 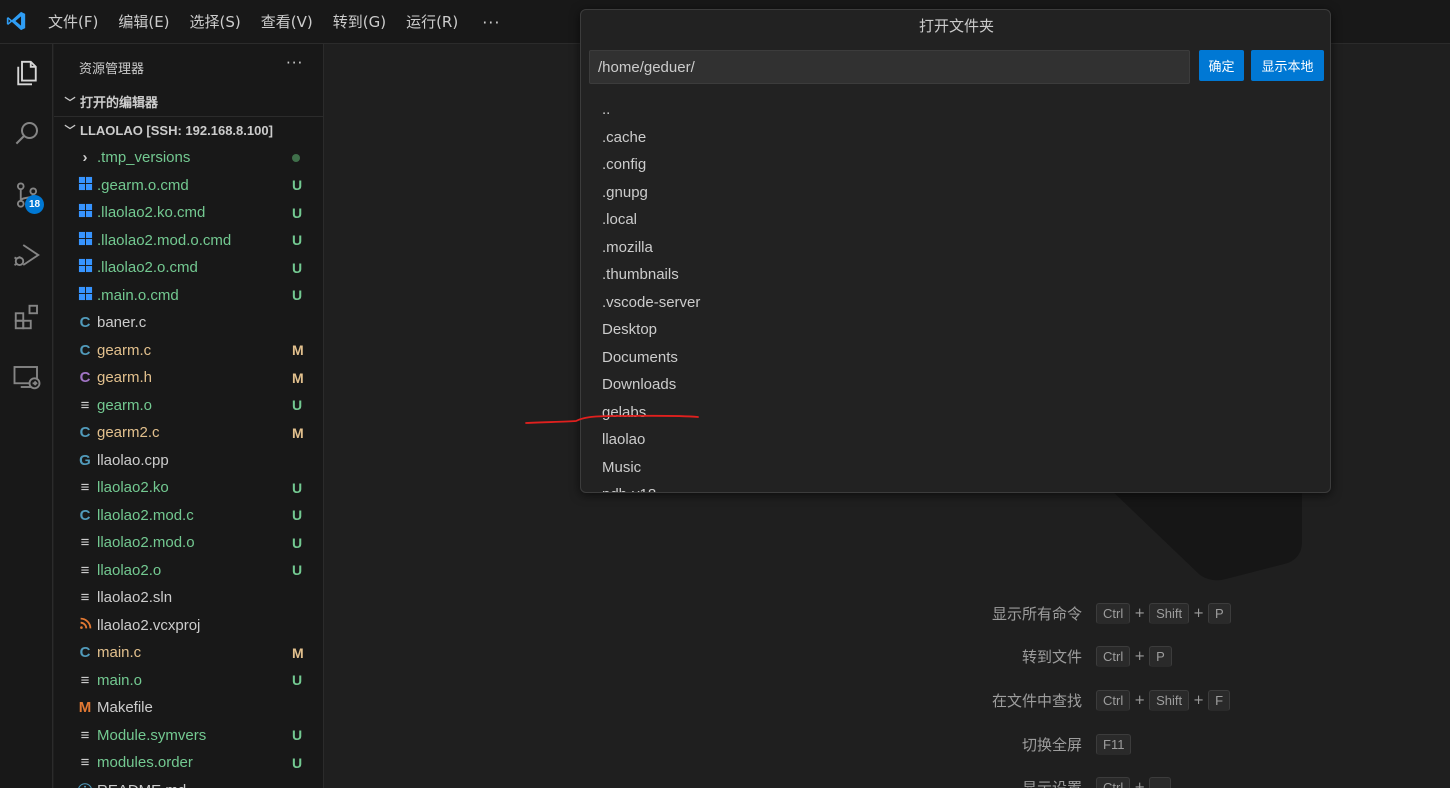 I want to click on folder-entry: Desktop, so click(x=955, y=330).